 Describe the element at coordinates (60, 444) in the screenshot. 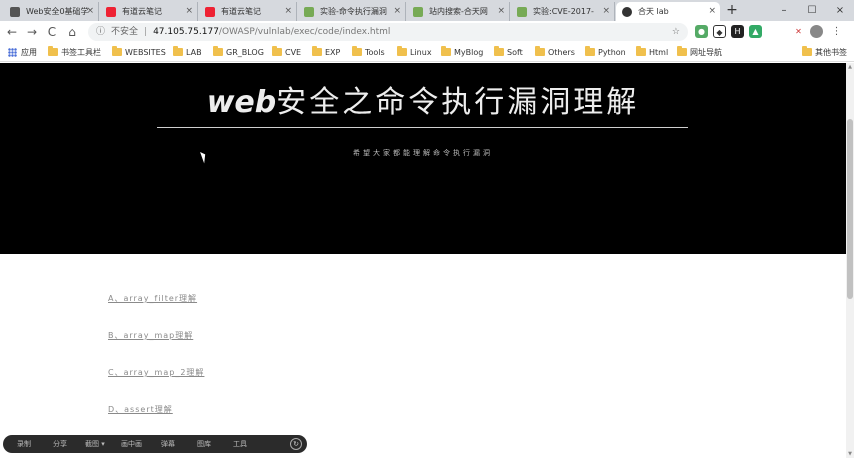

I see `floatbar-item: 分享` at that location.